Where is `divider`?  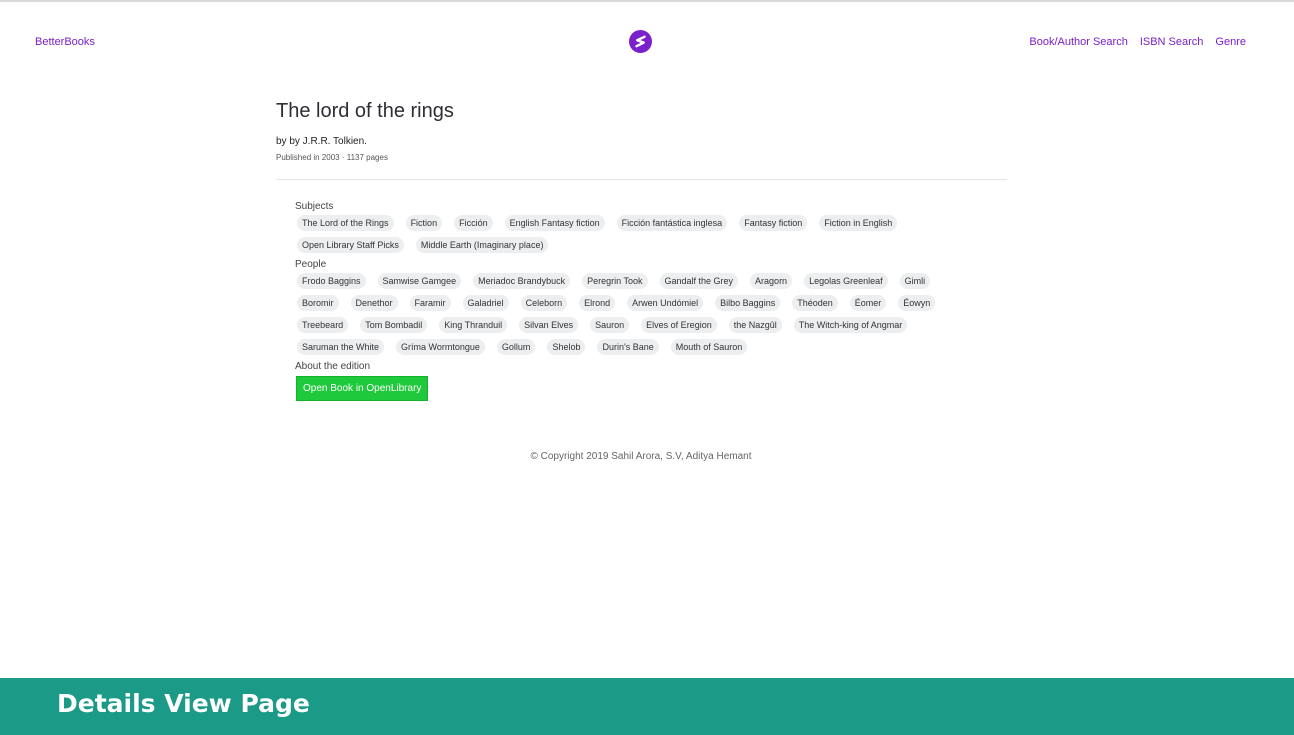 divider is located at coordinates (641, 179).